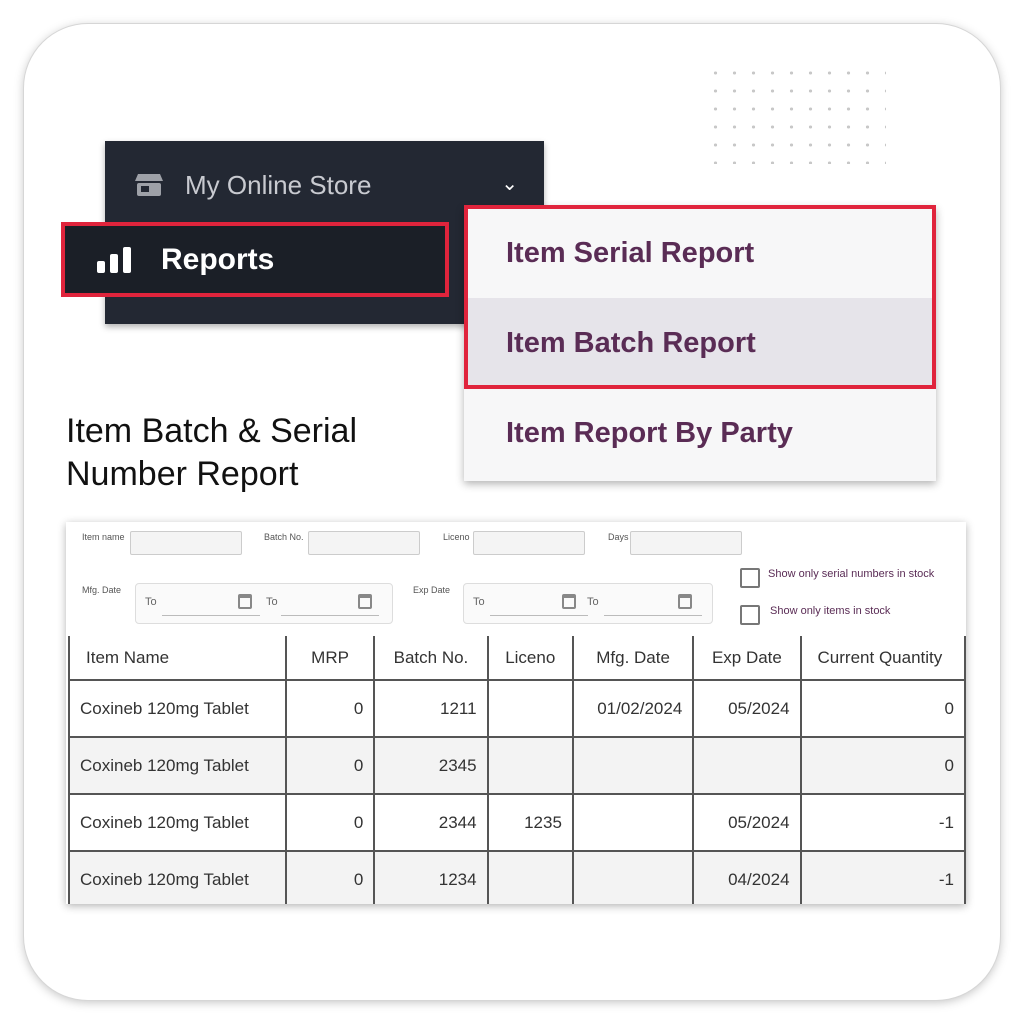  Describe the element at coordinates (530, 658) in the screenshot. I see `column-header: Liceno` at that location.